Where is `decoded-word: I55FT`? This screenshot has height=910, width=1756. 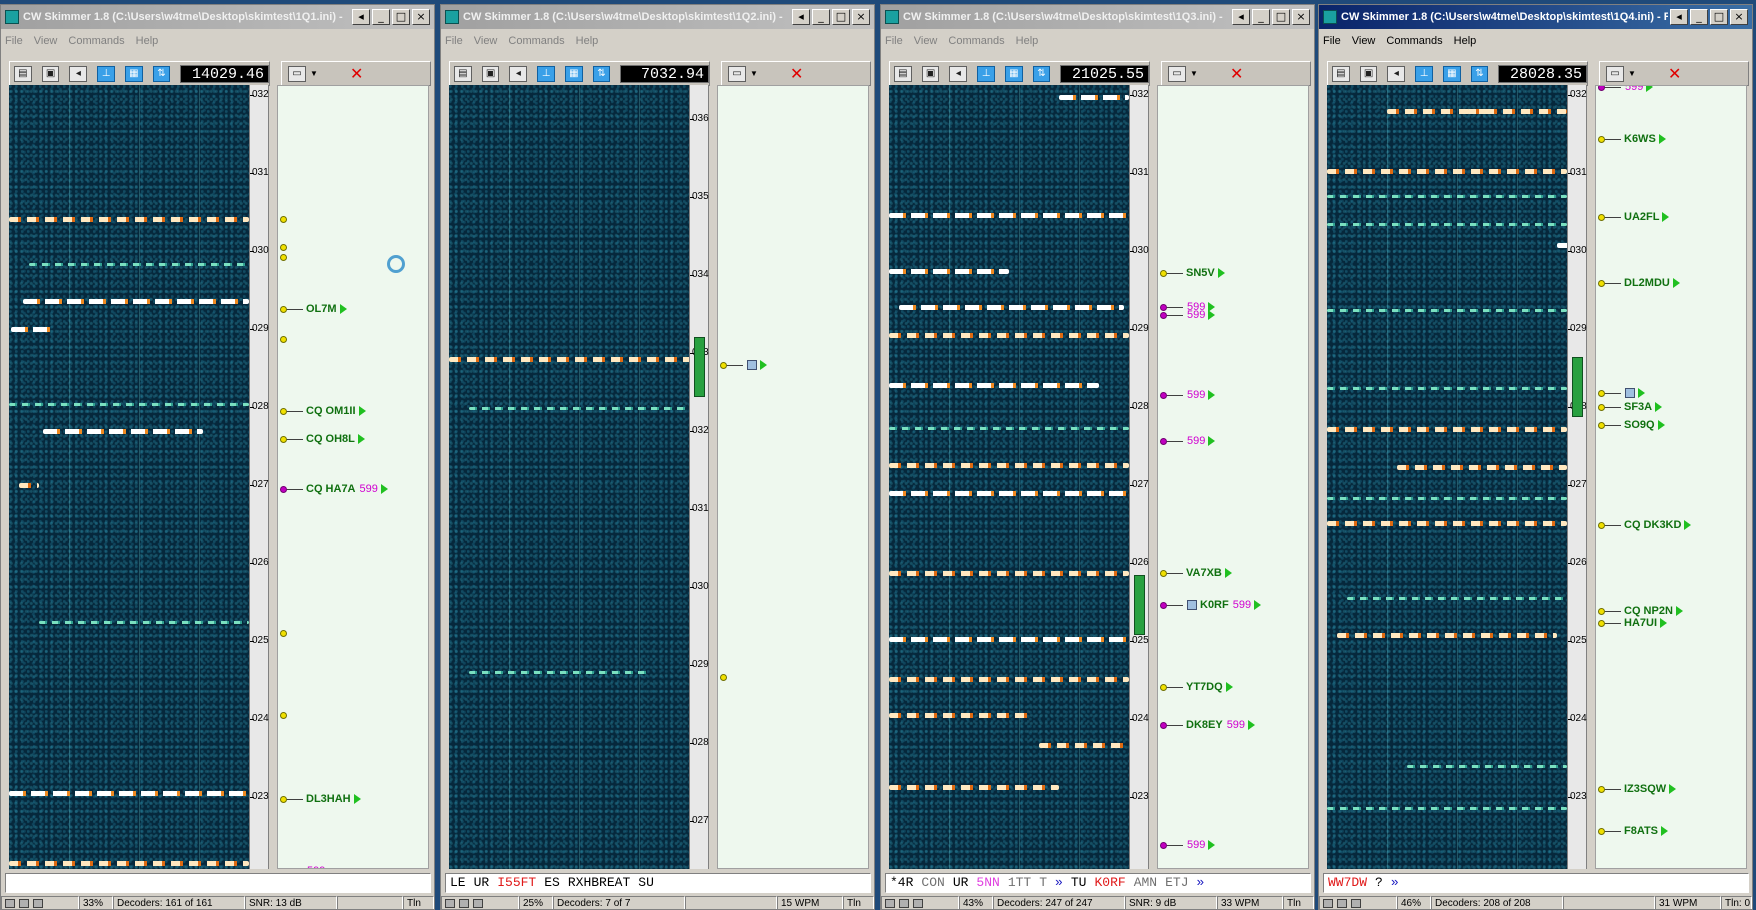 decoded-word: I55FT is located at coordinates (516, 882).